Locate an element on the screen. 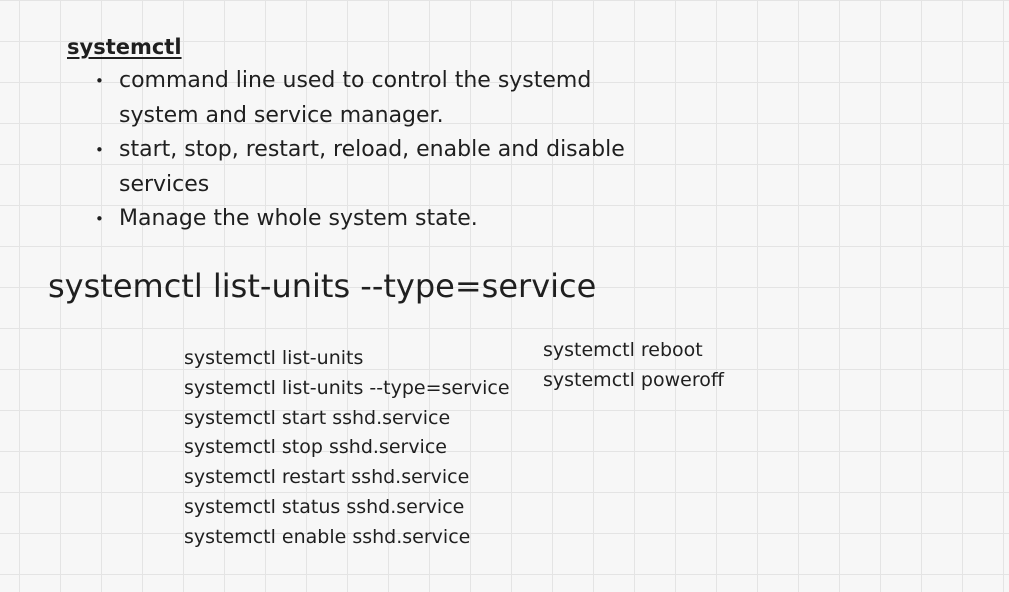 The width and height of the screenshot is (1009, 592). command-item: systemctl start sshd.service is located at coordinates (317, 417).